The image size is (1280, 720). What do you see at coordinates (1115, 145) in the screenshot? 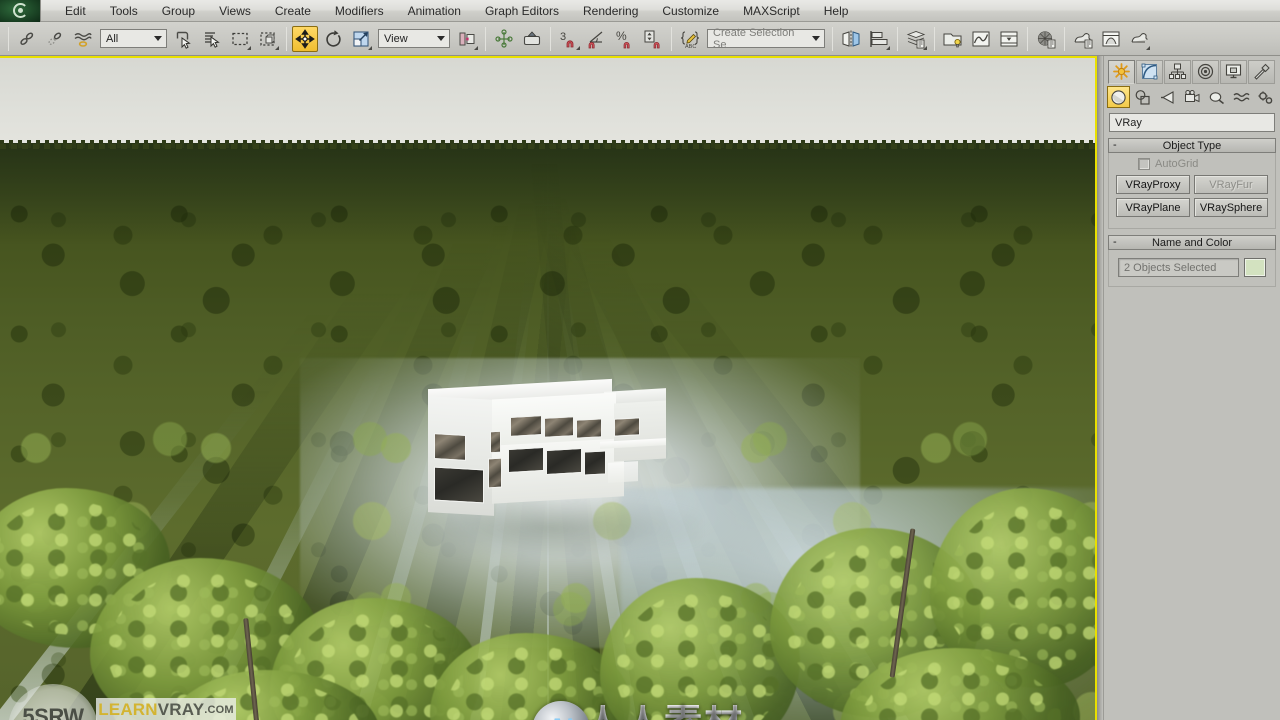
I see `collapse-icon: -` at bounding box center [1115, 145].